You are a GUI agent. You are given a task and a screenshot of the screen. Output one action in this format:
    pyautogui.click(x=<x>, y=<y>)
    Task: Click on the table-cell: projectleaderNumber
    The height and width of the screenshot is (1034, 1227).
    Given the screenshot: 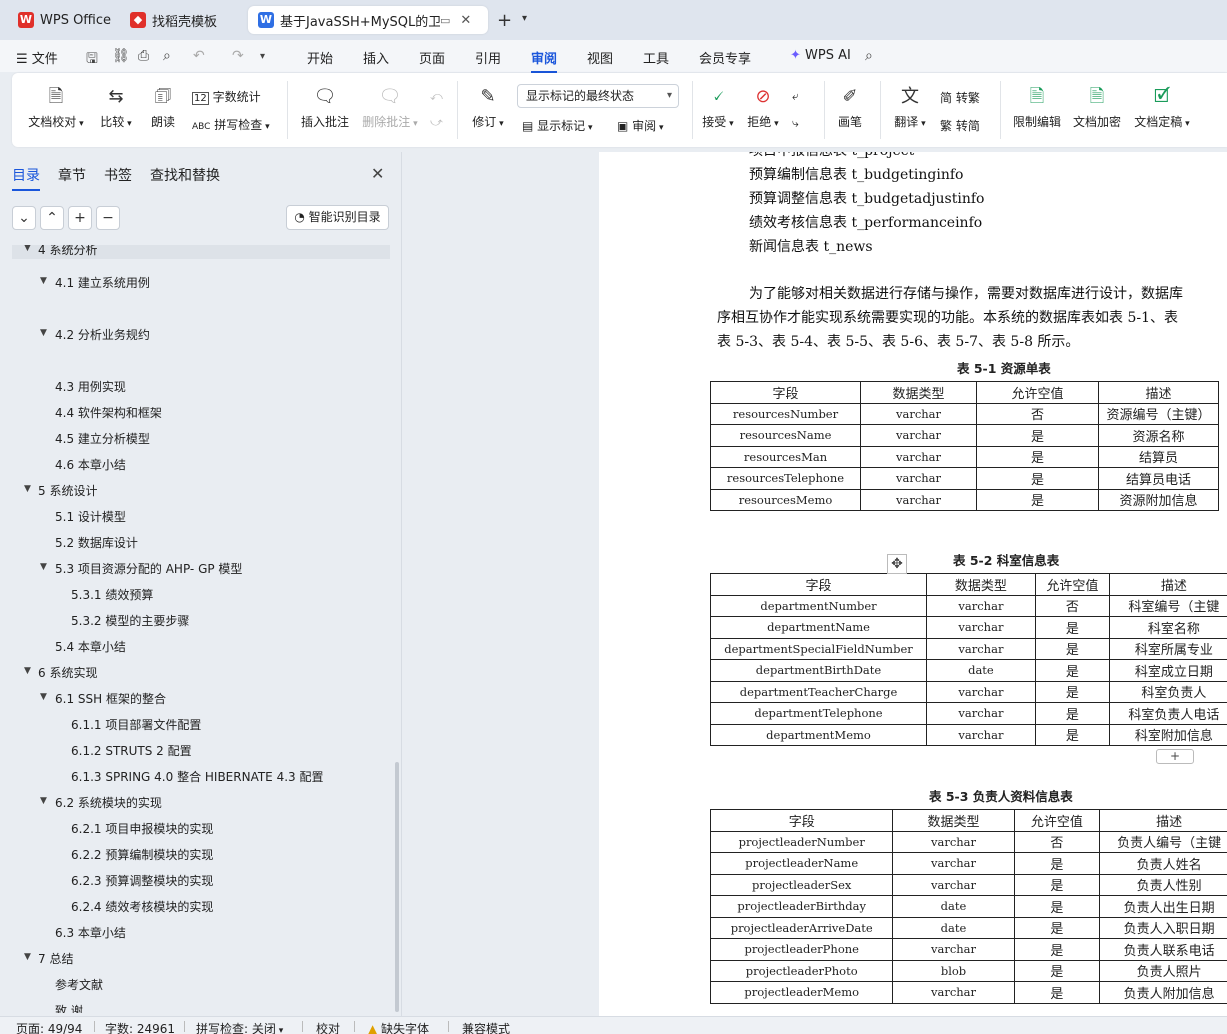 What is the action you would take?
    pyautogui.click(x=801, y=841)
    